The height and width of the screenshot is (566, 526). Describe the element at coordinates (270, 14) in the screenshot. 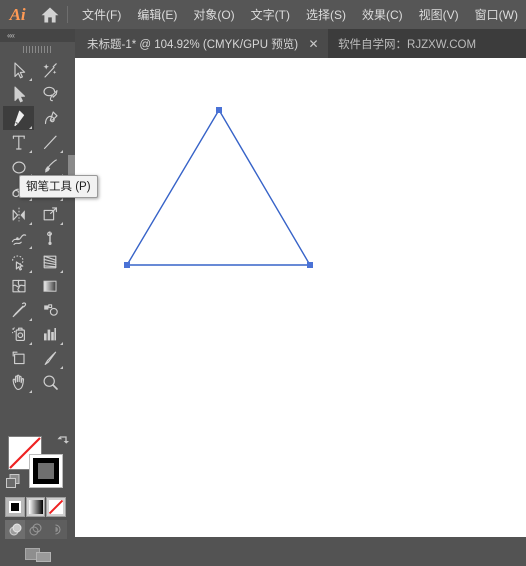

I see `menu-type: 文字(T)` at that location.